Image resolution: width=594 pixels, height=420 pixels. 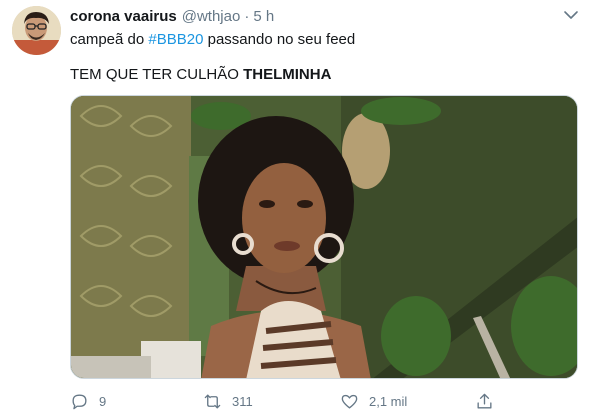 What do you see at coordinates (103, 401) in the screenshot?
I see `reply-count: 9` at bounding box center [103, 401].